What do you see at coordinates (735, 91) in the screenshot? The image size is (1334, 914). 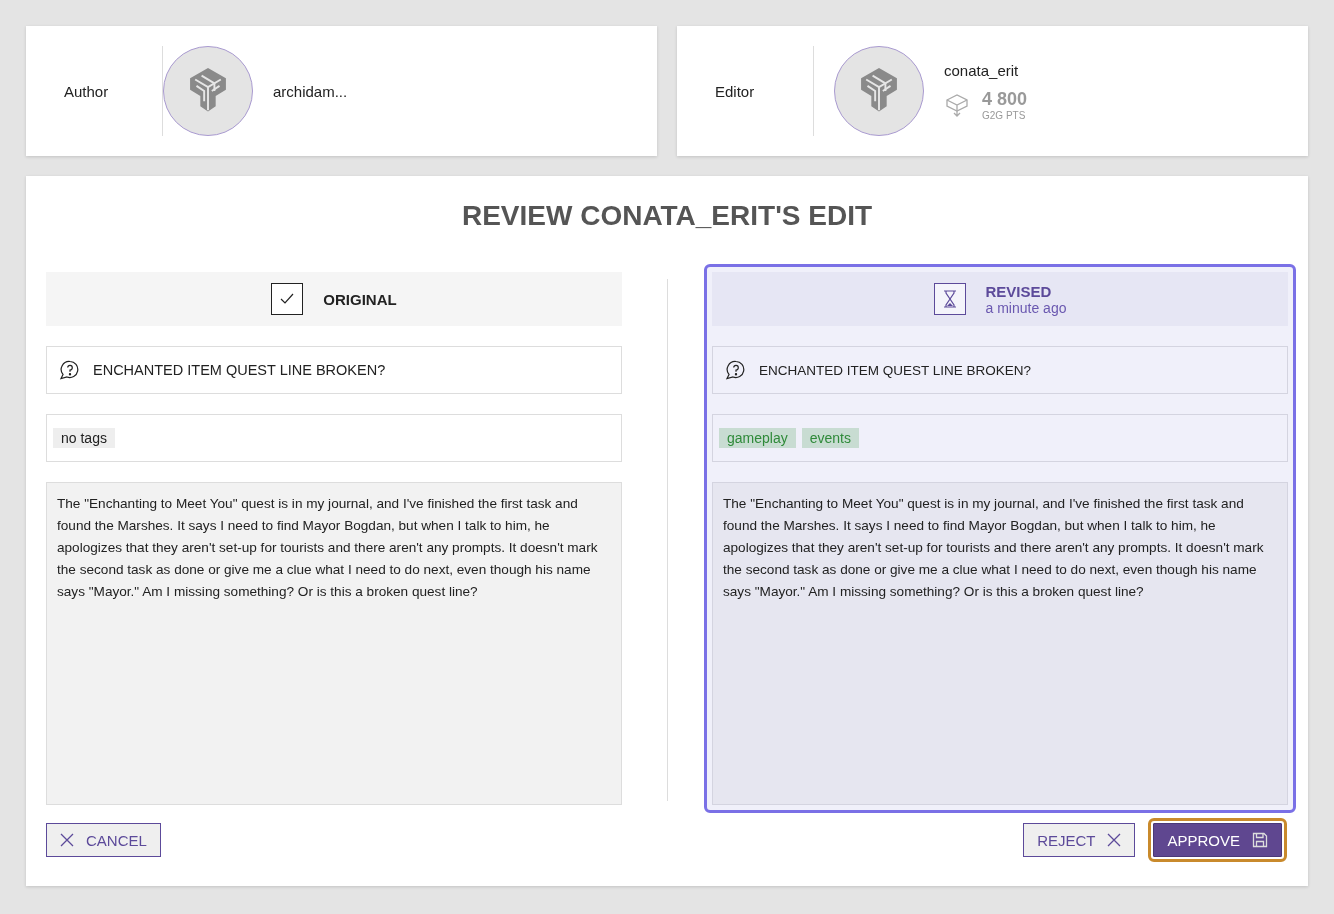 I see `role-label: Editor` at bounding box center [735, 91].